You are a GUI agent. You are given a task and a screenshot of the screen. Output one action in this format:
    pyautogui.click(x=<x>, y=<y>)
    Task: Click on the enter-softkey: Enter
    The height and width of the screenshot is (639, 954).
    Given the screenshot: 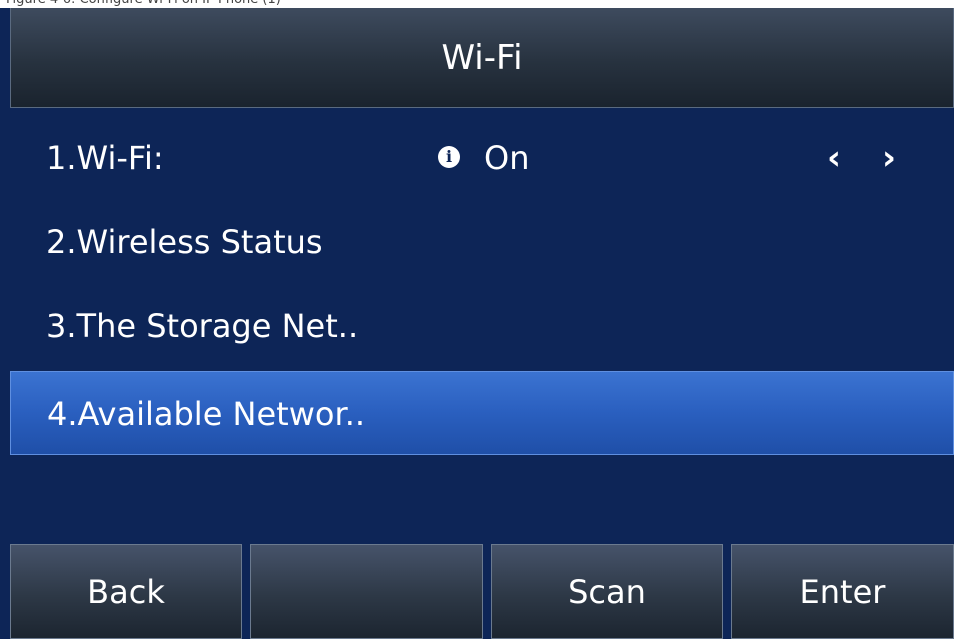 What is the action you would take?
    pyautogui.click(x=842, y=591)
    